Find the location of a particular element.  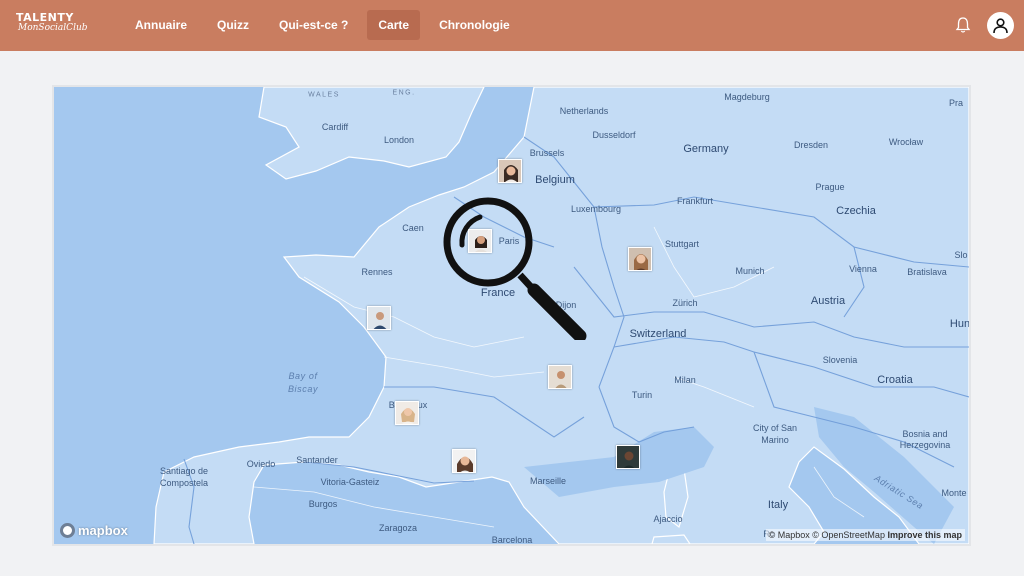

map-label: Vienna is located at coordinates (863, 269).